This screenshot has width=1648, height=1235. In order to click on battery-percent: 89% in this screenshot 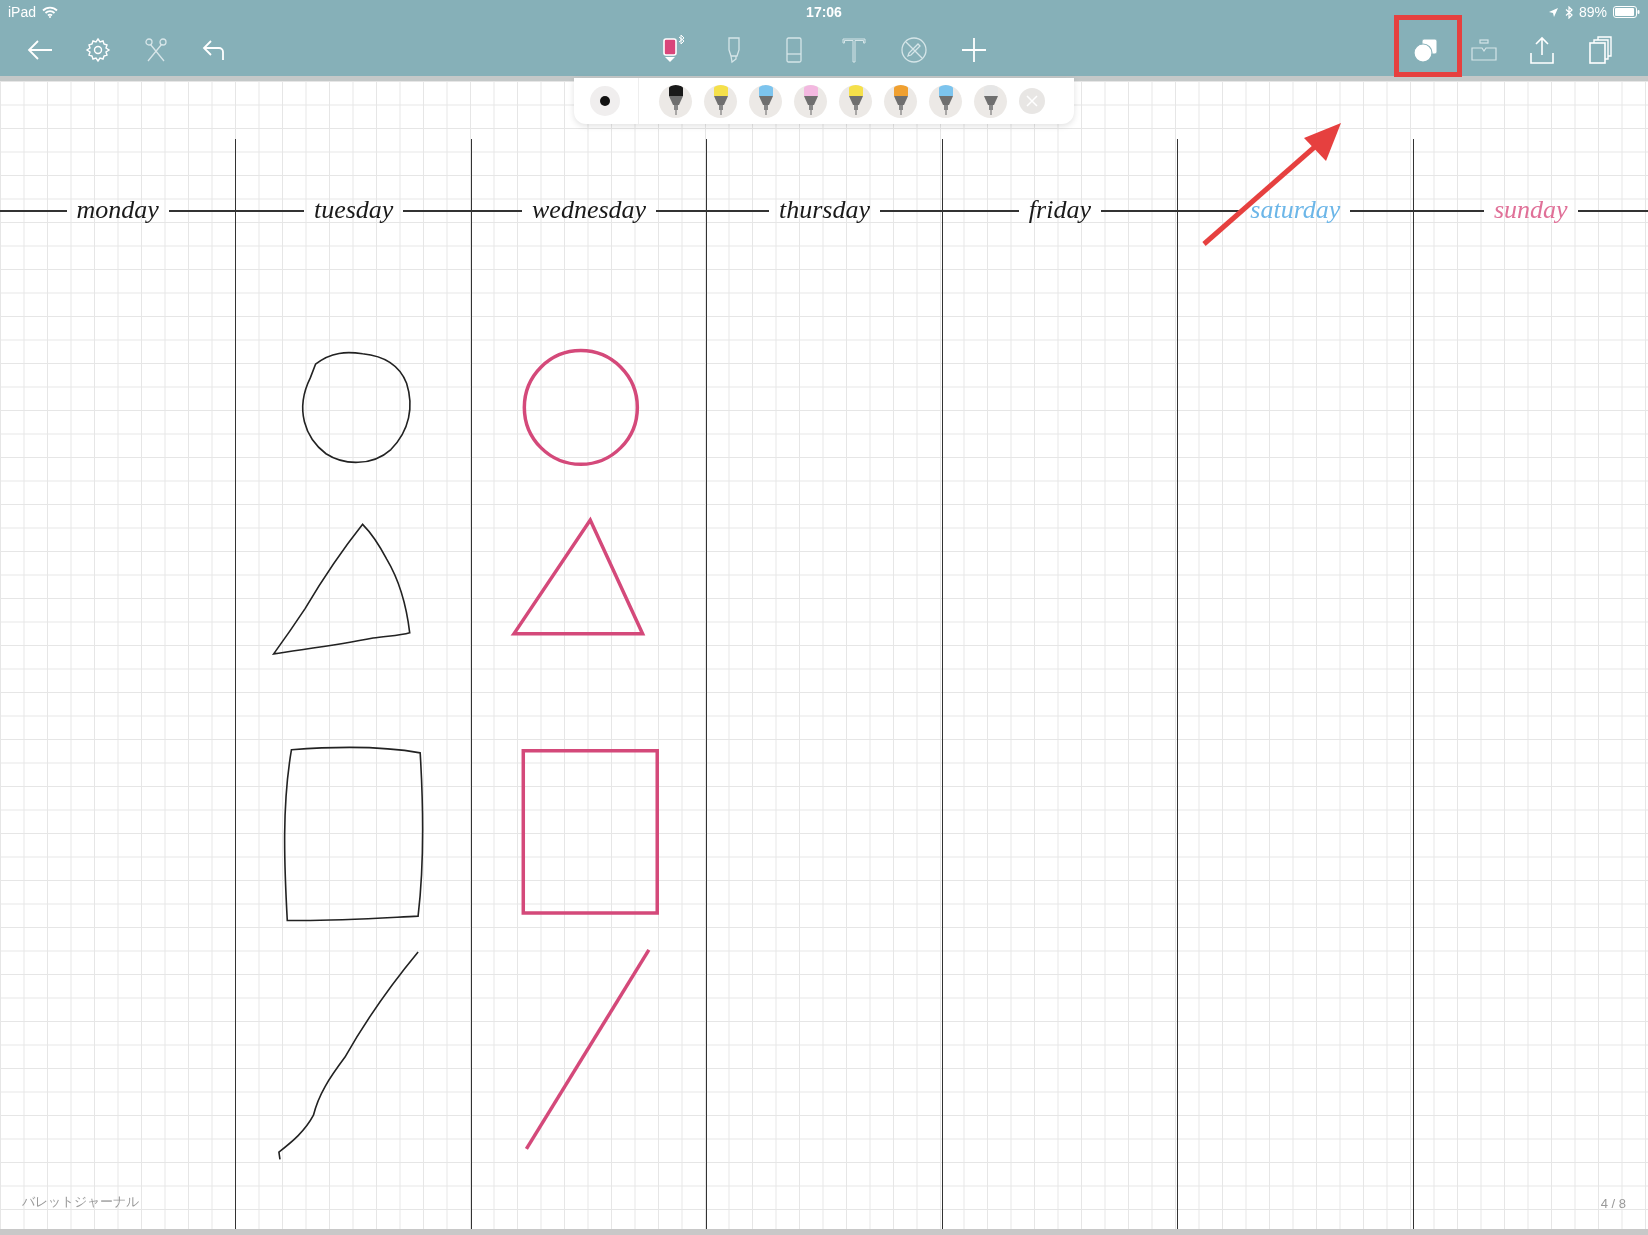, I will do `click(1592, 12)`.